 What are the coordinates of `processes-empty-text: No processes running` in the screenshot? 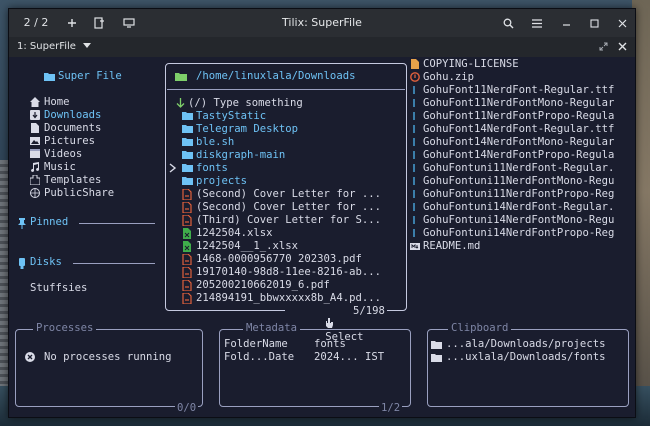 It's located at (108, 357).